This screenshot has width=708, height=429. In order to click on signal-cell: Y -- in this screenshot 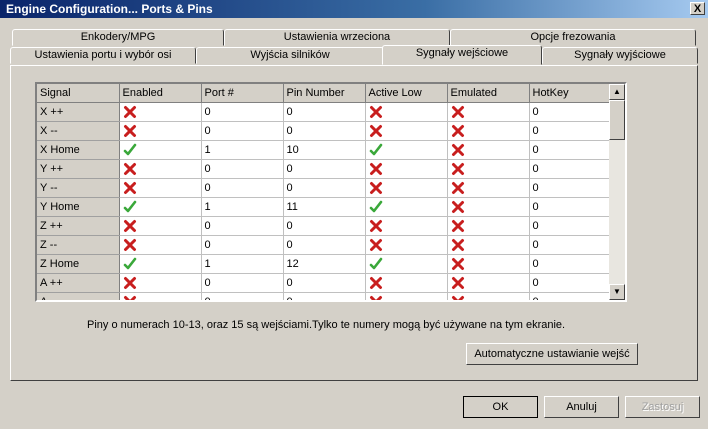, I will do `click(78, 188)`.